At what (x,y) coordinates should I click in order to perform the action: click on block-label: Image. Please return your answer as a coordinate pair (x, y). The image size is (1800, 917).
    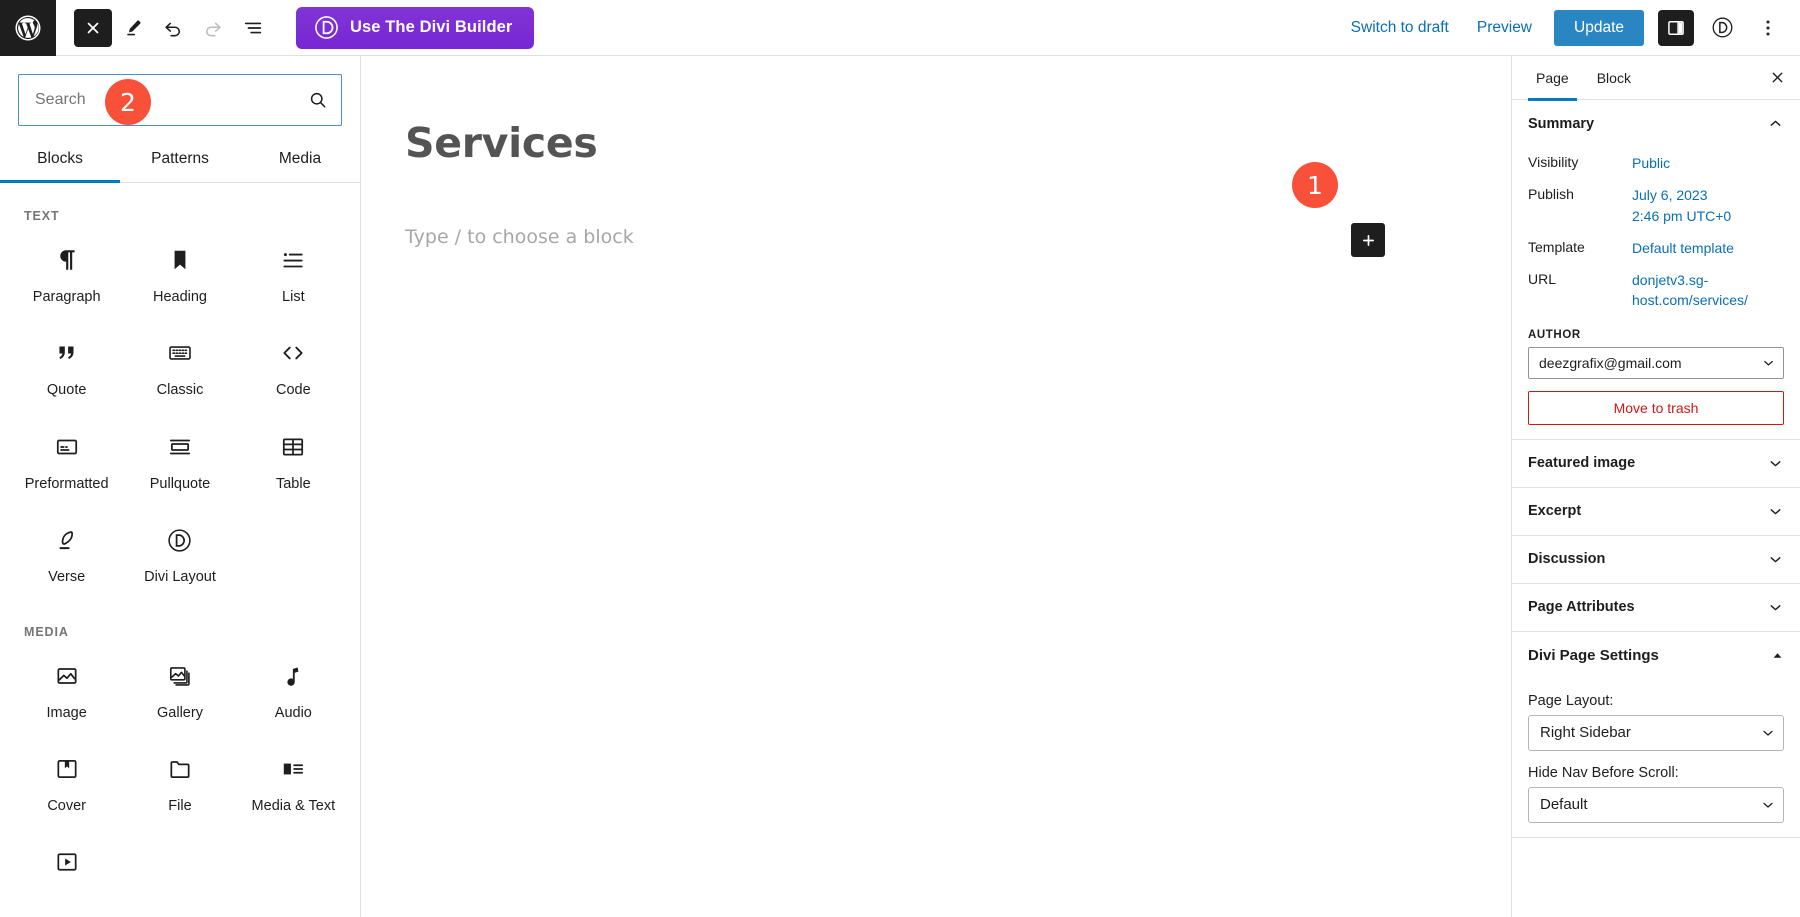
    Looking at the image, I should click on (66, 712).